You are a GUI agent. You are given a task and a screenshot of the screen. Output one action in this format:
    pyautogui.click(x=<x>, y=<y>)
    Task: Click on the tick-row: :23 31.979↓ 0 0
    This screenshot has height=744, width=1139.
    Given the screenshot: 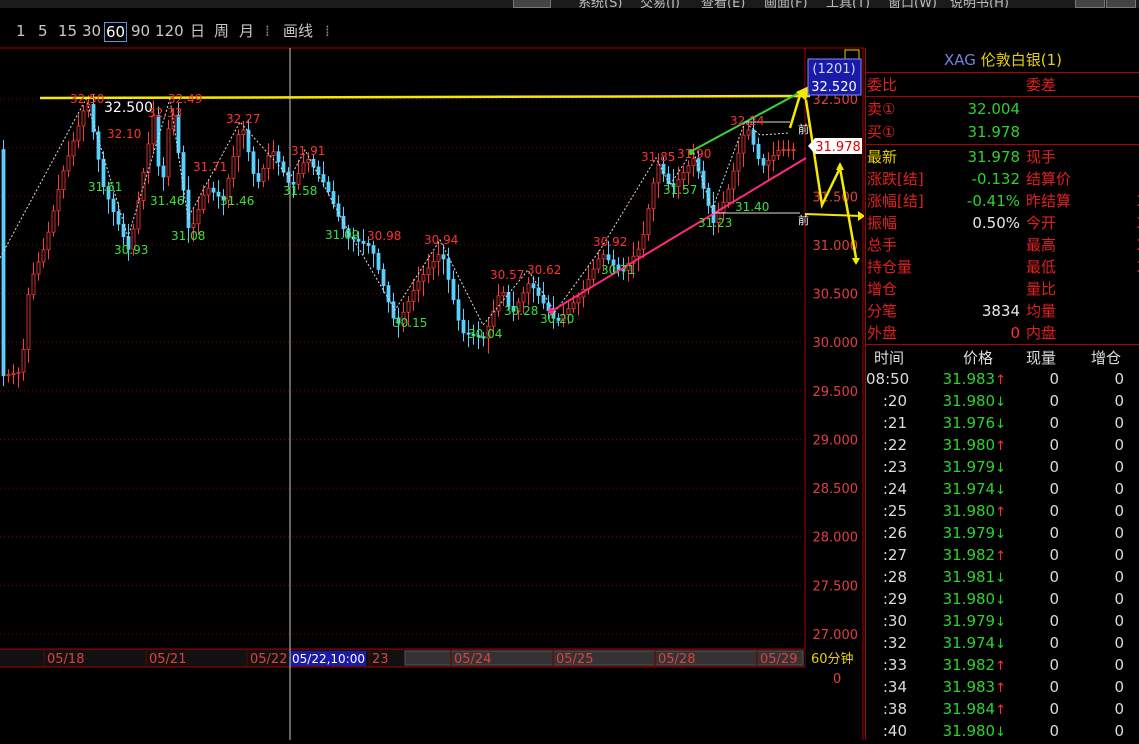 What is the action you would take?
    pyautogui.click(x=1002, y=467)
    